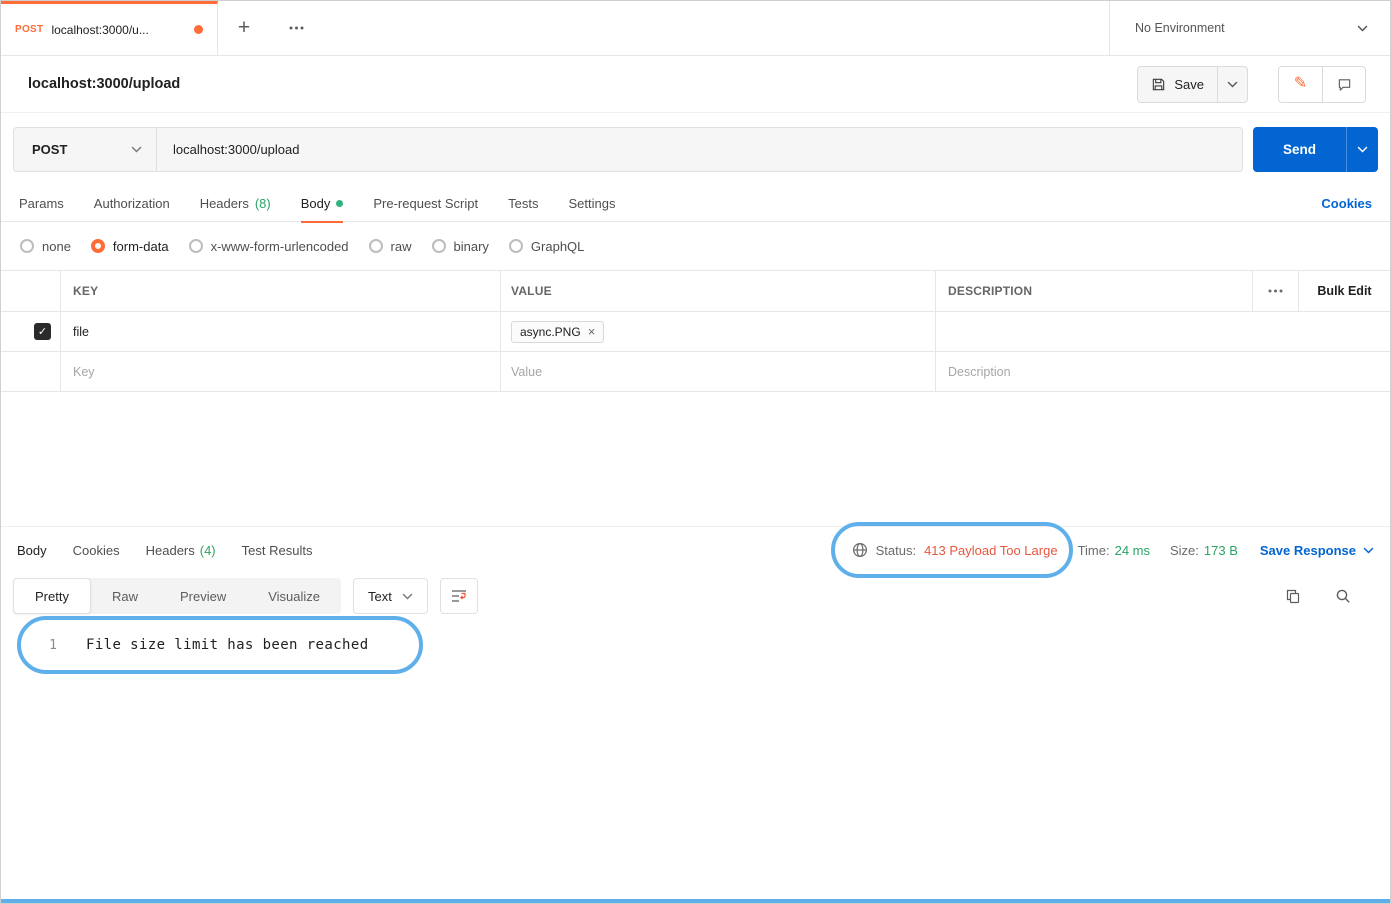 The height and width of the screenshot is (904, 1391). Describe the element at coordinates (718, 291) in the screenshot. I see `header-value-cell: VALUE` at that location.